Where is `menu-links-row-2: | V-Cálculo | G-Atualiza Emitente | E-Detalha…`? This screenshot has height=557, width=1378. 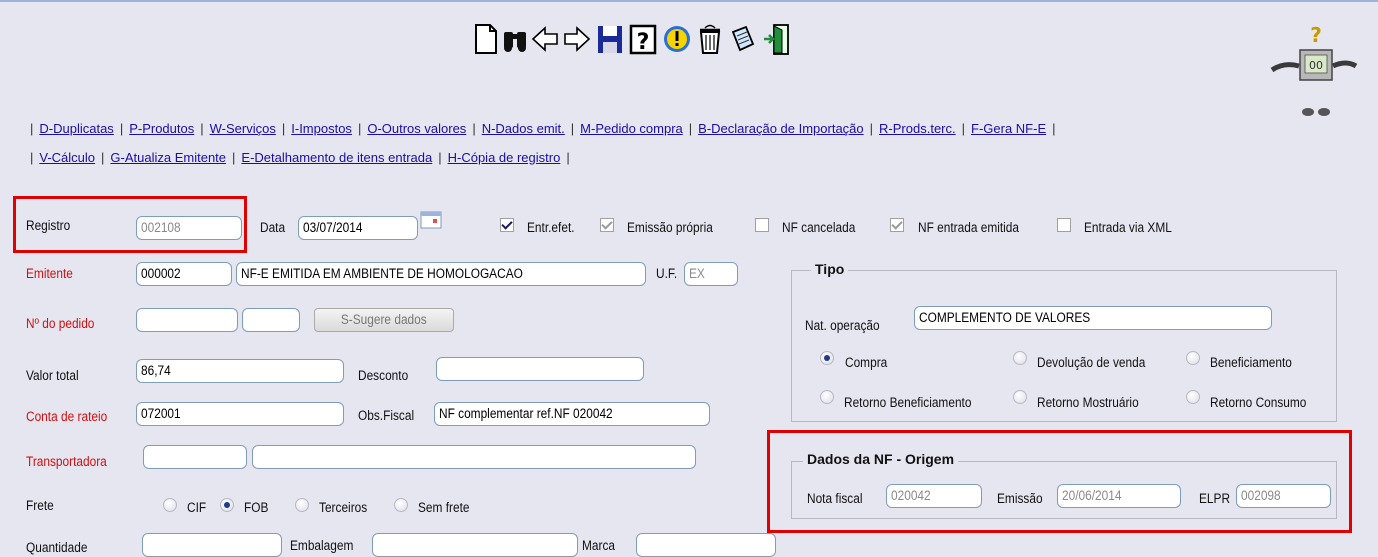 menu-links-row-2: | V-Cálculo | G-Atualiza Emitente | E-Detalha… is located at coordinates (300, 157).